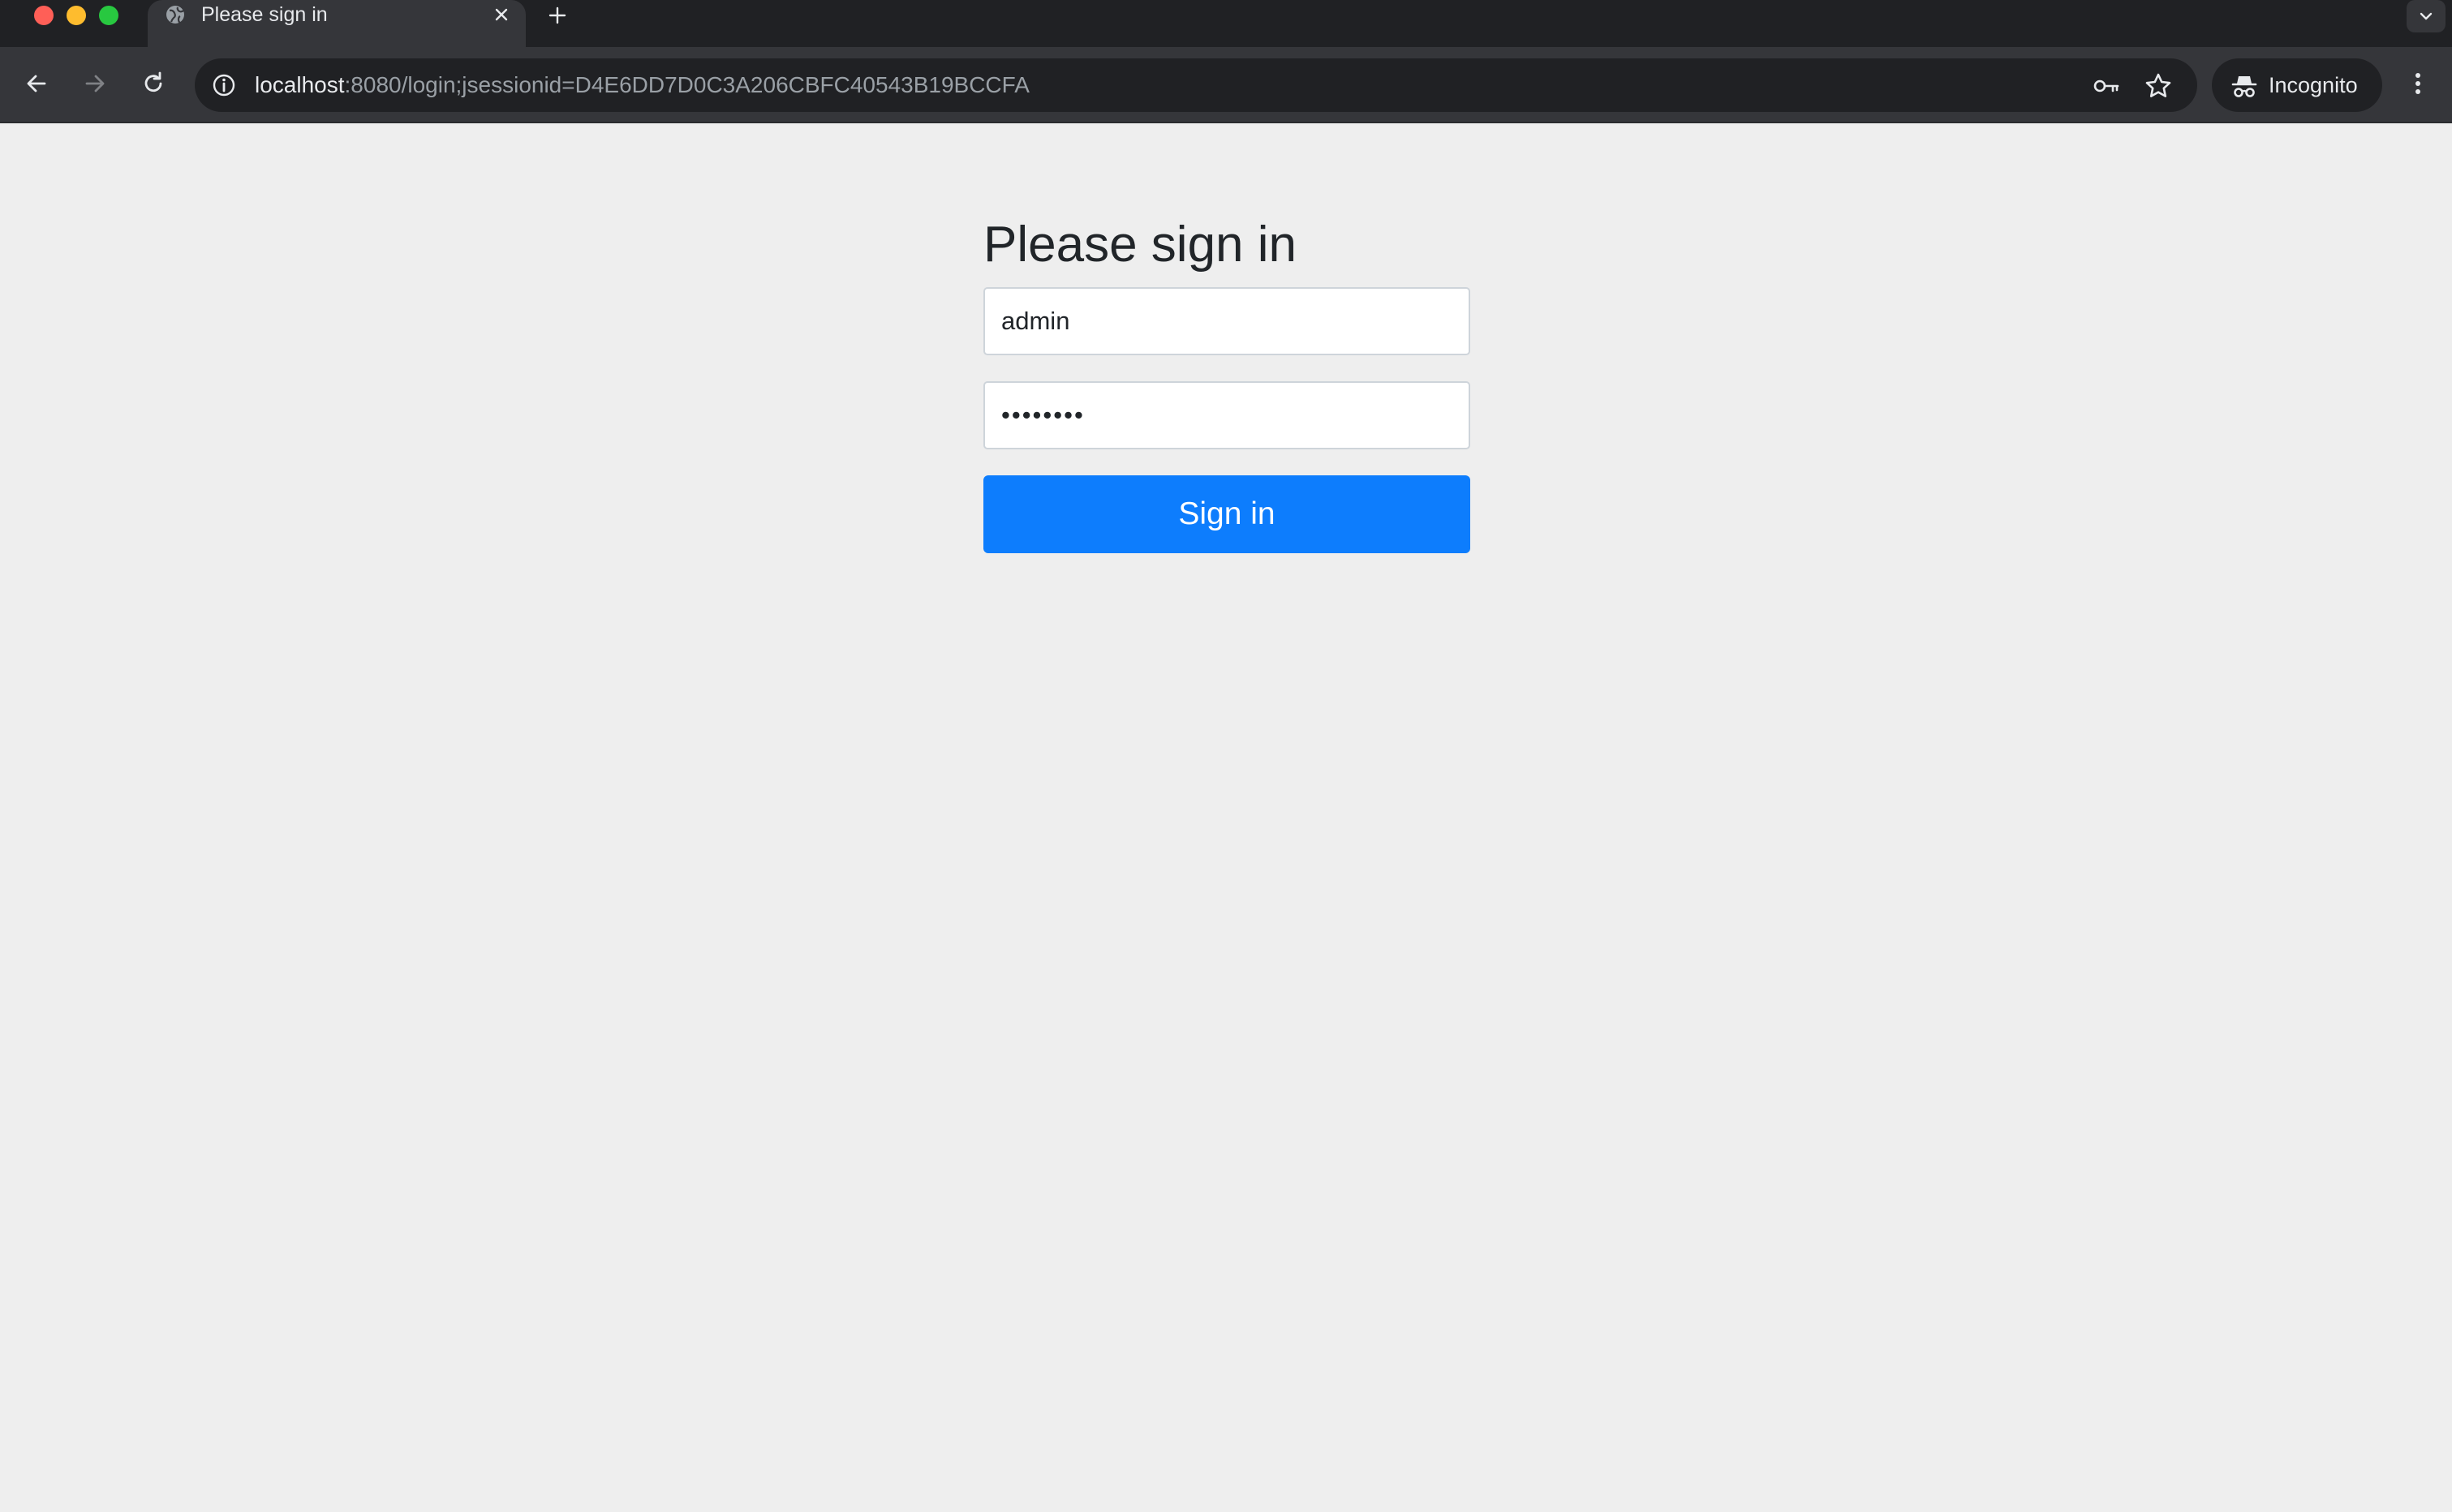 This screenshot has width=2452, height=1512. Describe the element at coordinates (2418, 84) in the screenshot. I see `kebab-menu-icon` at that location.